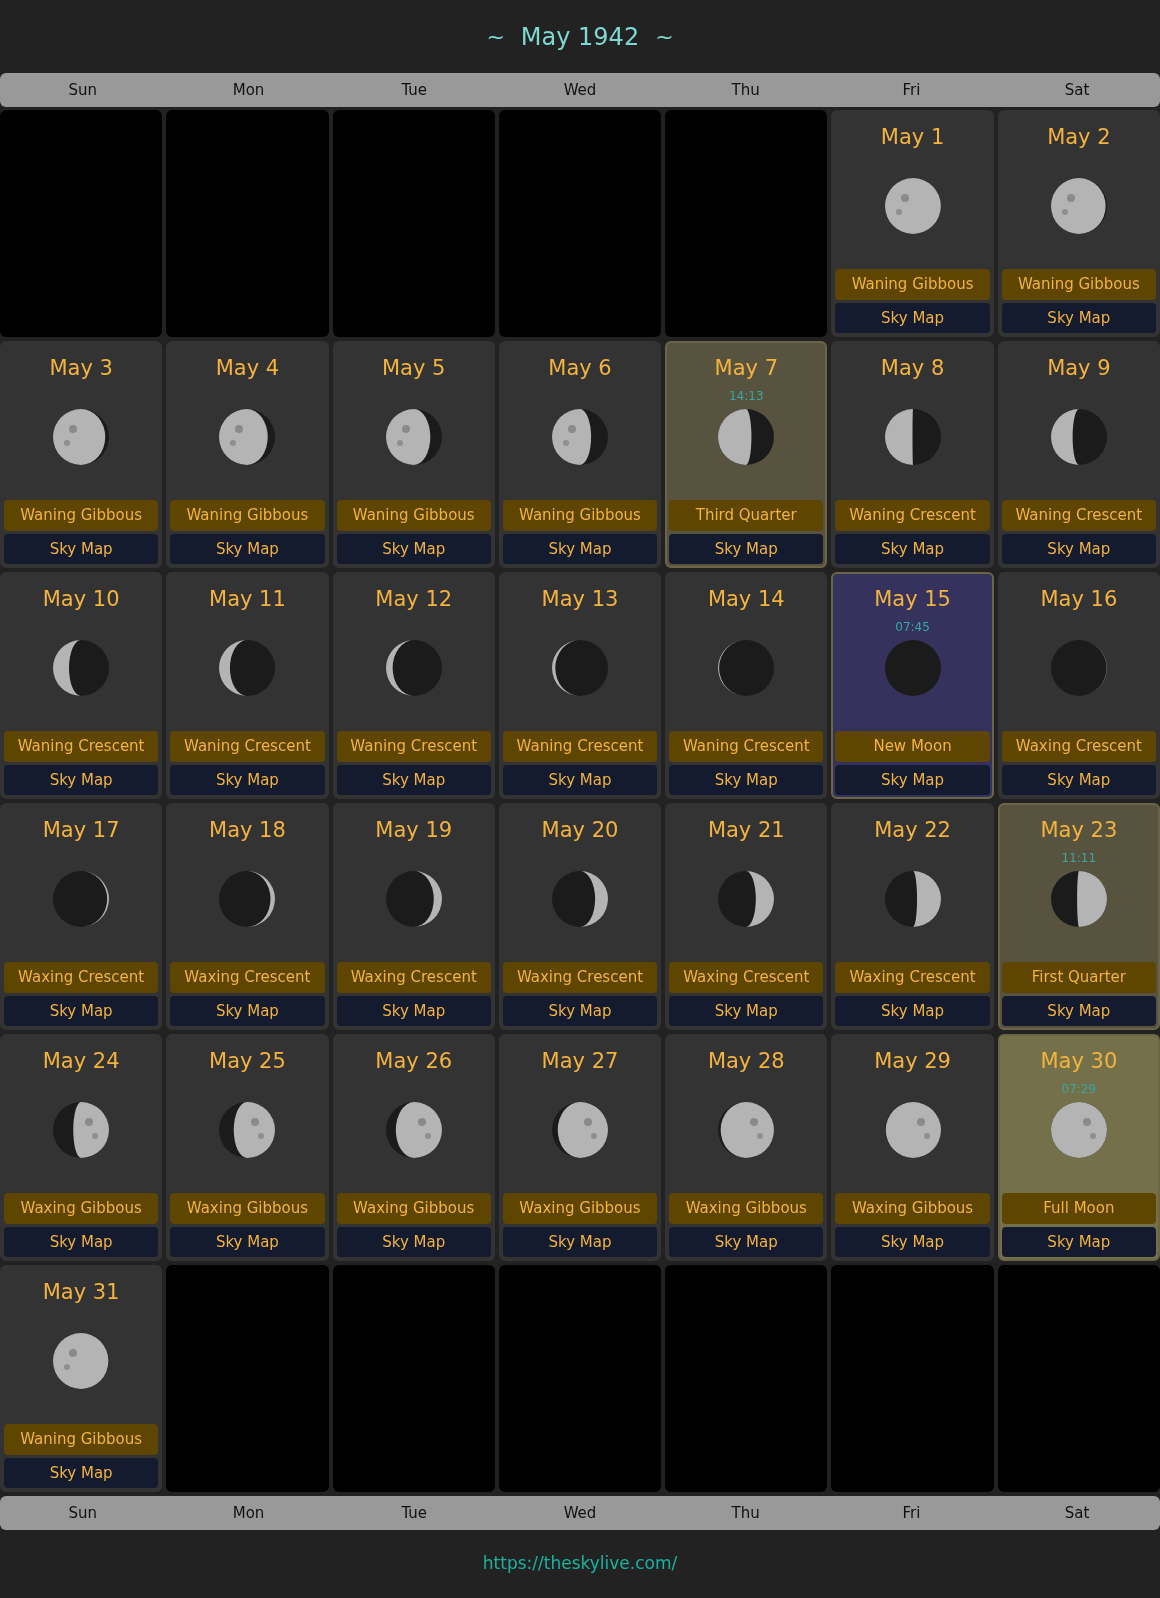  Describe the element at coordinates (81, 368) in the screenshot. I see `day-date: May 3` at that location.